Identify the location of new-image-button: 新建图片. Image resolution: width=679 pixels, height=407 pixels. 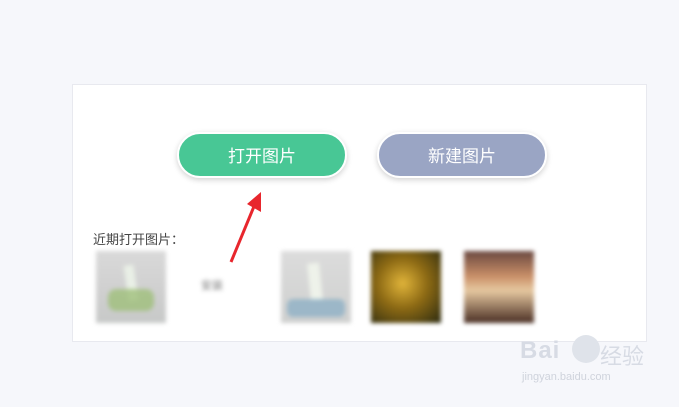
(462, 155).